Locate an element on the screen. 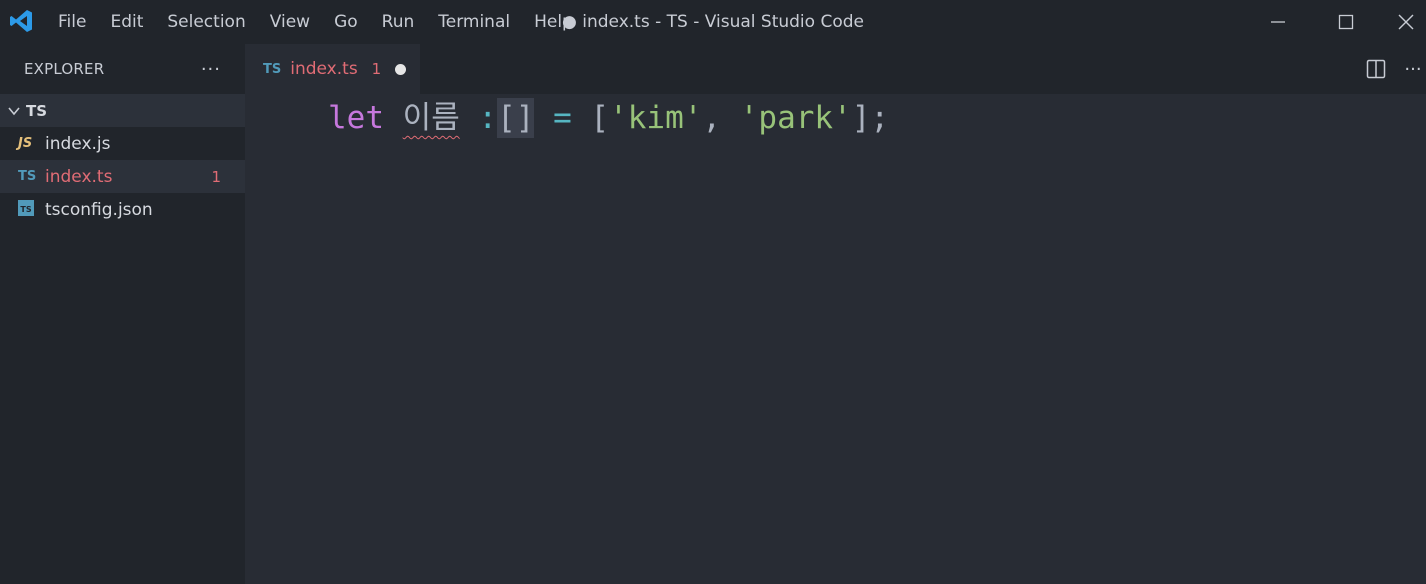 This screenshot has width=1426, height=584. comma-token: , is located at coordinates (712, 118).